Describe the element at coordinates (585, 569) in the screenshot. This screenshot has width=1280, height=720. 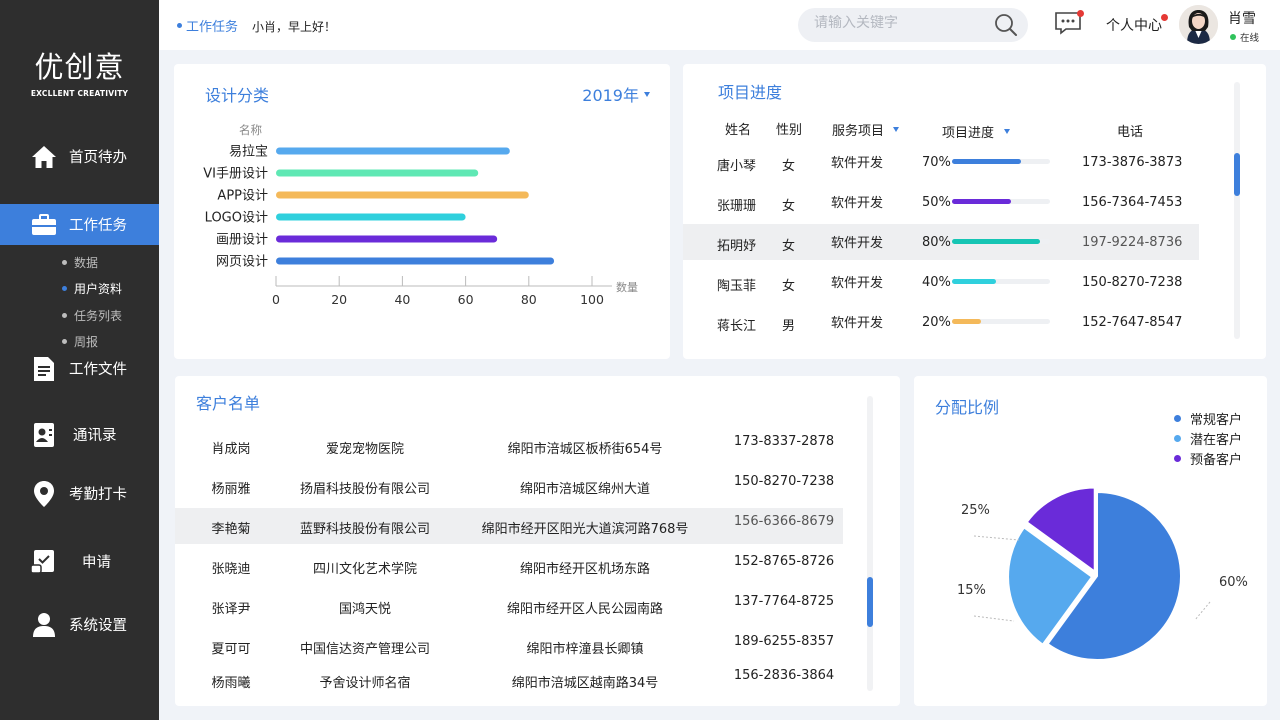
I see `cell-address: 绵阳市经开区机场东路` at that location.